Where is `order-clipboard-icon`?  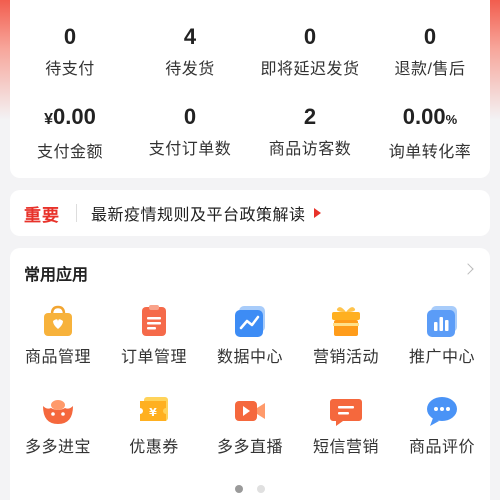
order-clipboard-icon is located at coordinates (154, 321).